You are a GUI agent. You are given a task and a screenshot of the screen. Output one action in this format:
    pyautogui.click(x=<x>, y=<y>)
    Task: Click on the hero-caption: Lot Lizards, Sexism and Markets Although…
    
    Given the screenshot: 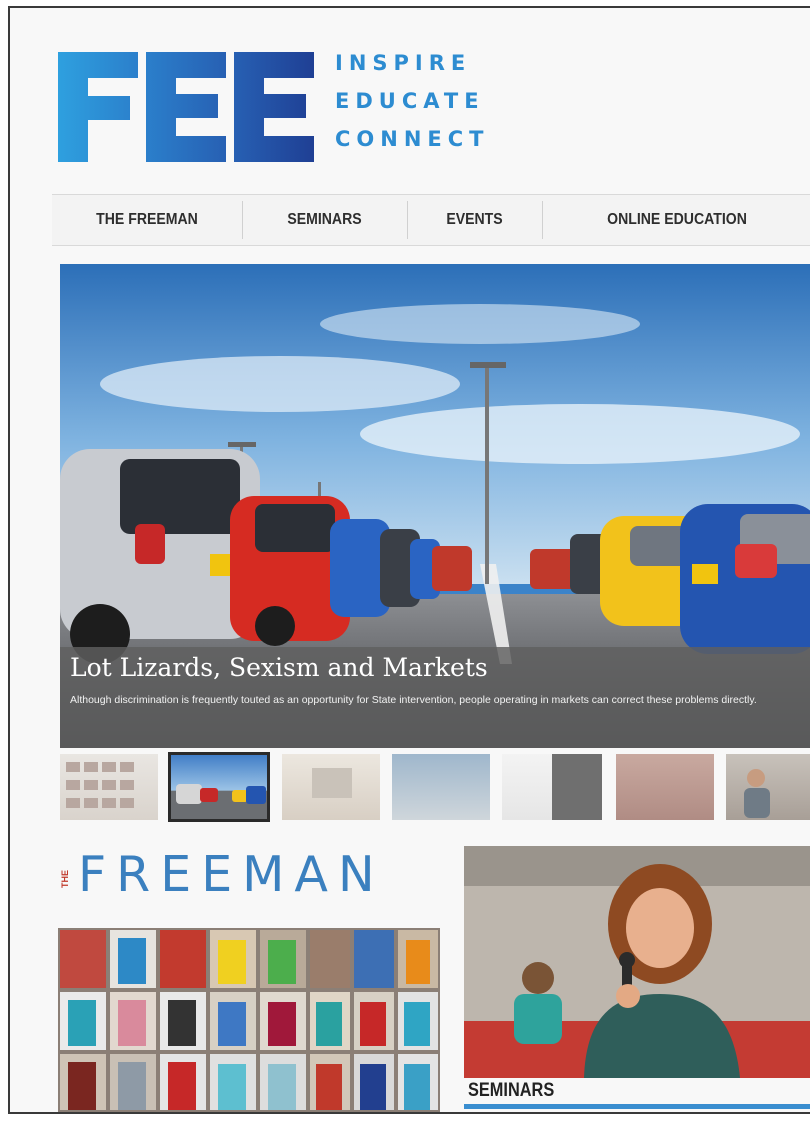 What is the action you would take?
    pyautogui.click(x=435, y=697)
    